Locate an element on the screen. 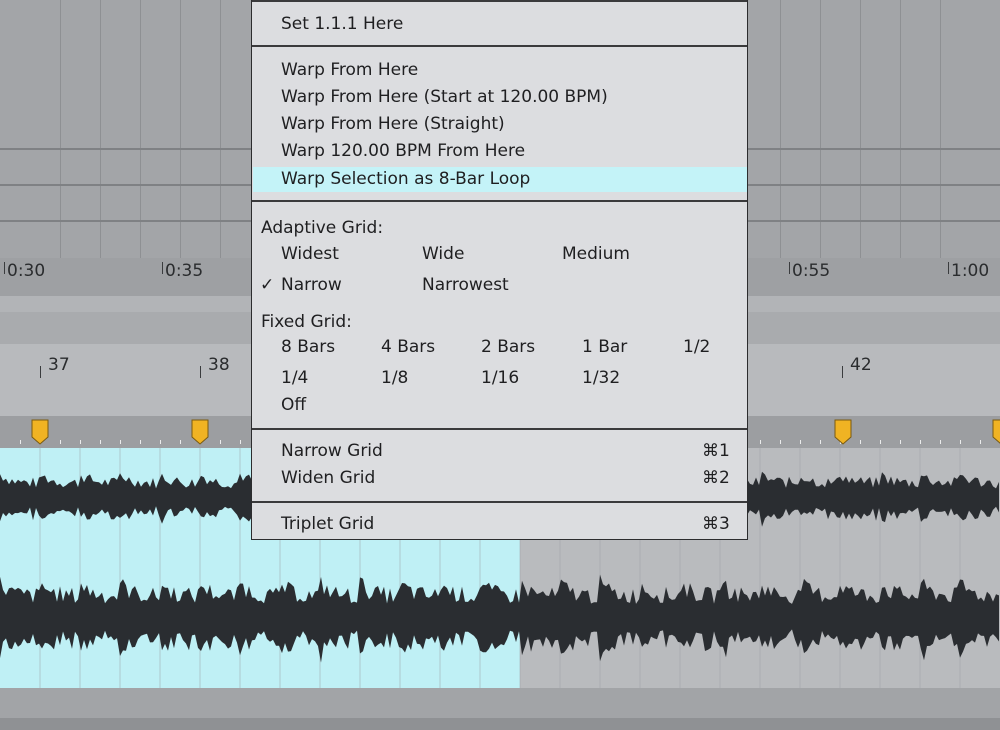 This screenshot has height=730, width=1000. time-label: 1:00 is located at coordinates (970, 271).